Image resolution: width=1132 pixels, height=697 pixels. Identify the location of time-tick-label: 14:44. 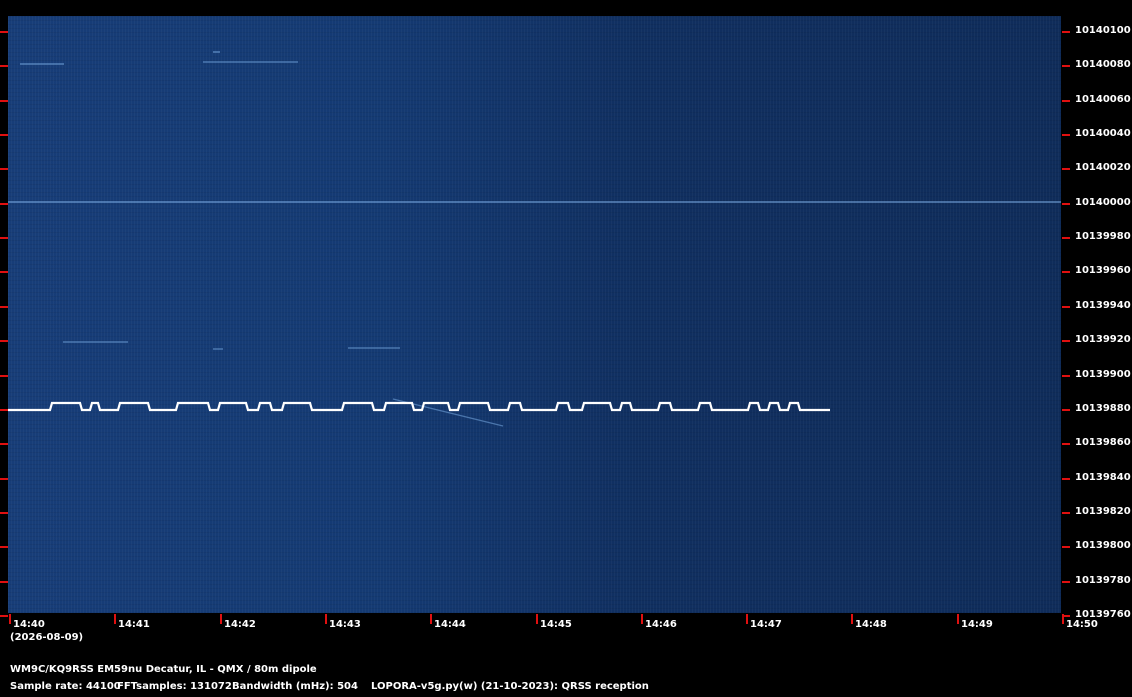
(450, 624).